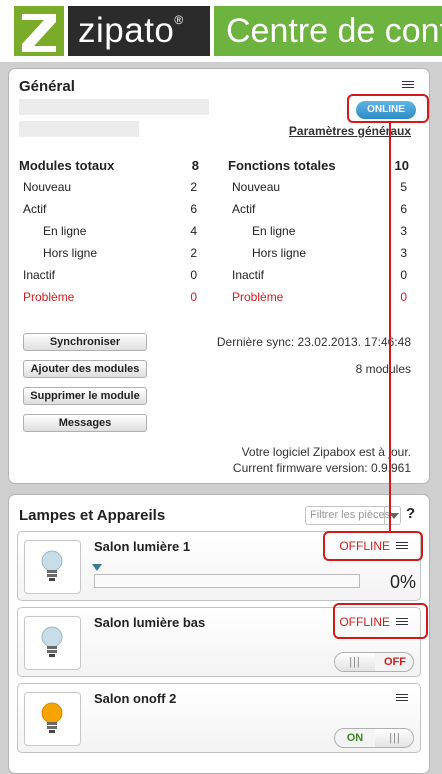 This screenshot has width=442, height=774. I want to click on dimmer-slider, so click(227, 581).